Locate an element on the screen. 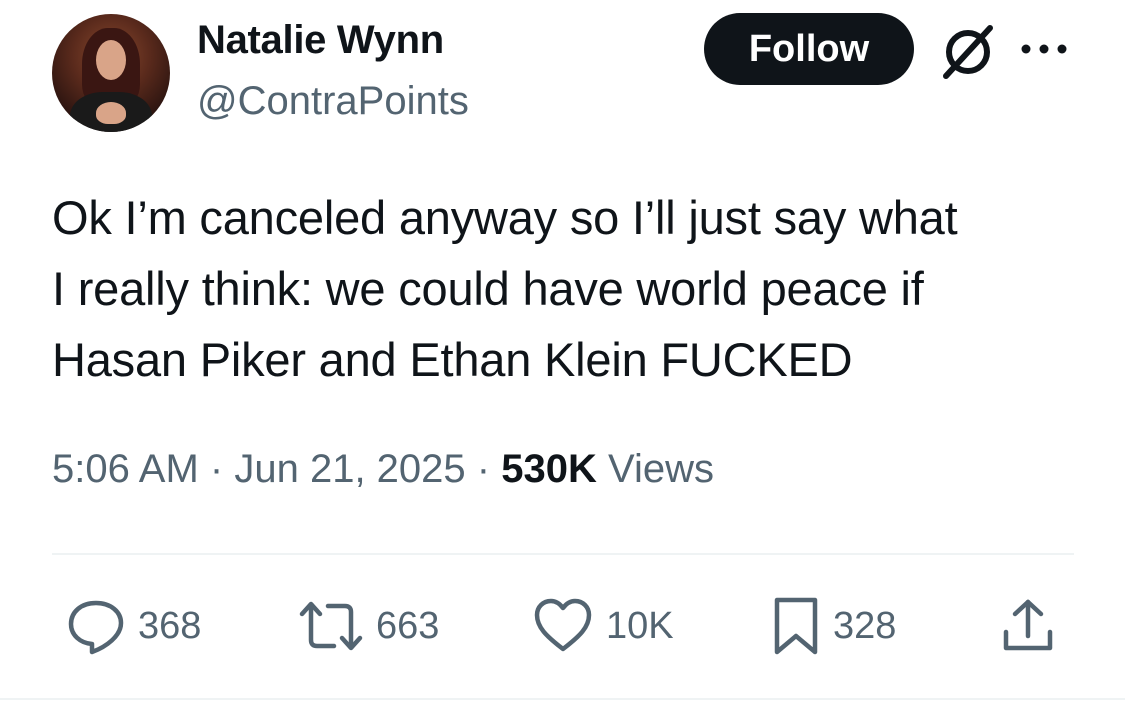 The height and width of the screenshot is (706, 1125). avatar-face is located at coordinates (111, 60).